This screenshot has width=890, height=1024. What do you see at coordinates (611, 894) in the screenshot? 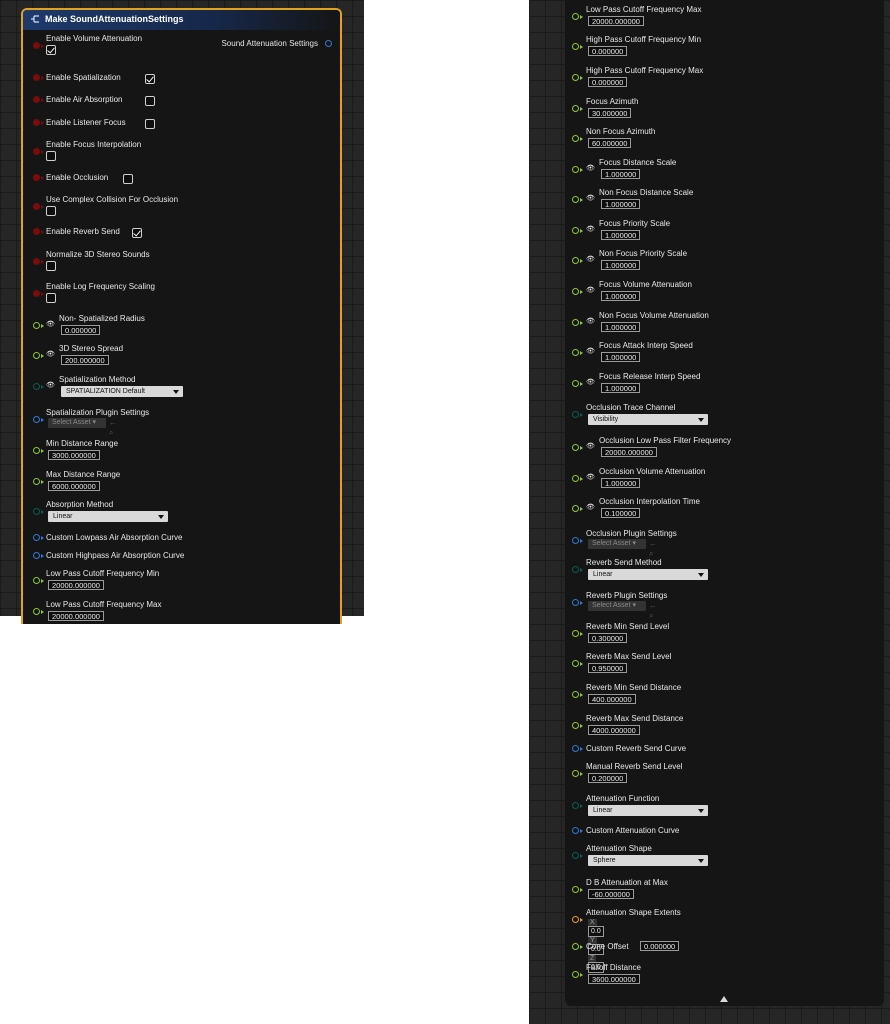
I see `value-field-d-b-attenuation-at-max: -60.000000` at bounding box center [611, 894].